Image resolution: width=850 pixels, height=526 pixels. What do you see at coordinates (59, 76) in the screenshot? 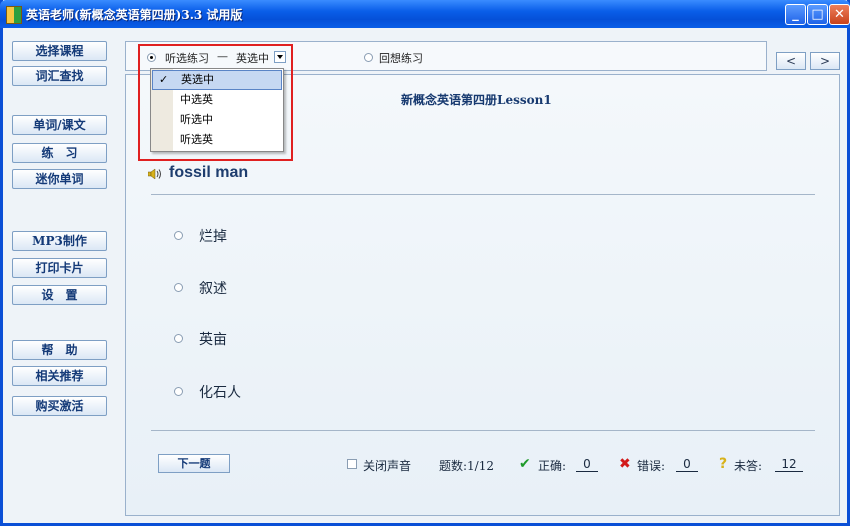
I see `sidebar-item-vocab-search: 词汇查找` at bounding box center [59, 76].